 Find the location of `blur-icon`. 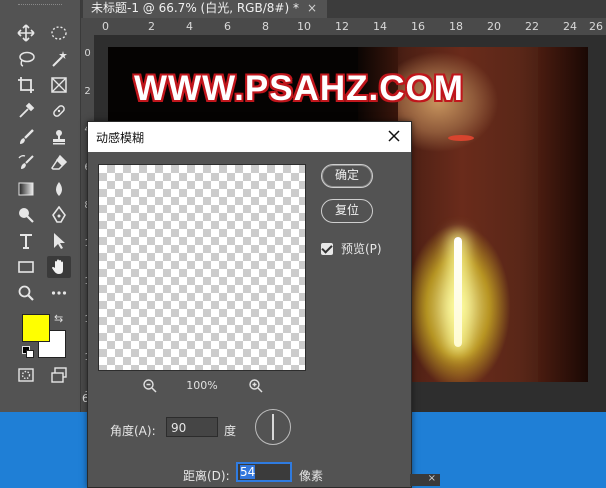

blur-icon is located at coordinates (59, 189).